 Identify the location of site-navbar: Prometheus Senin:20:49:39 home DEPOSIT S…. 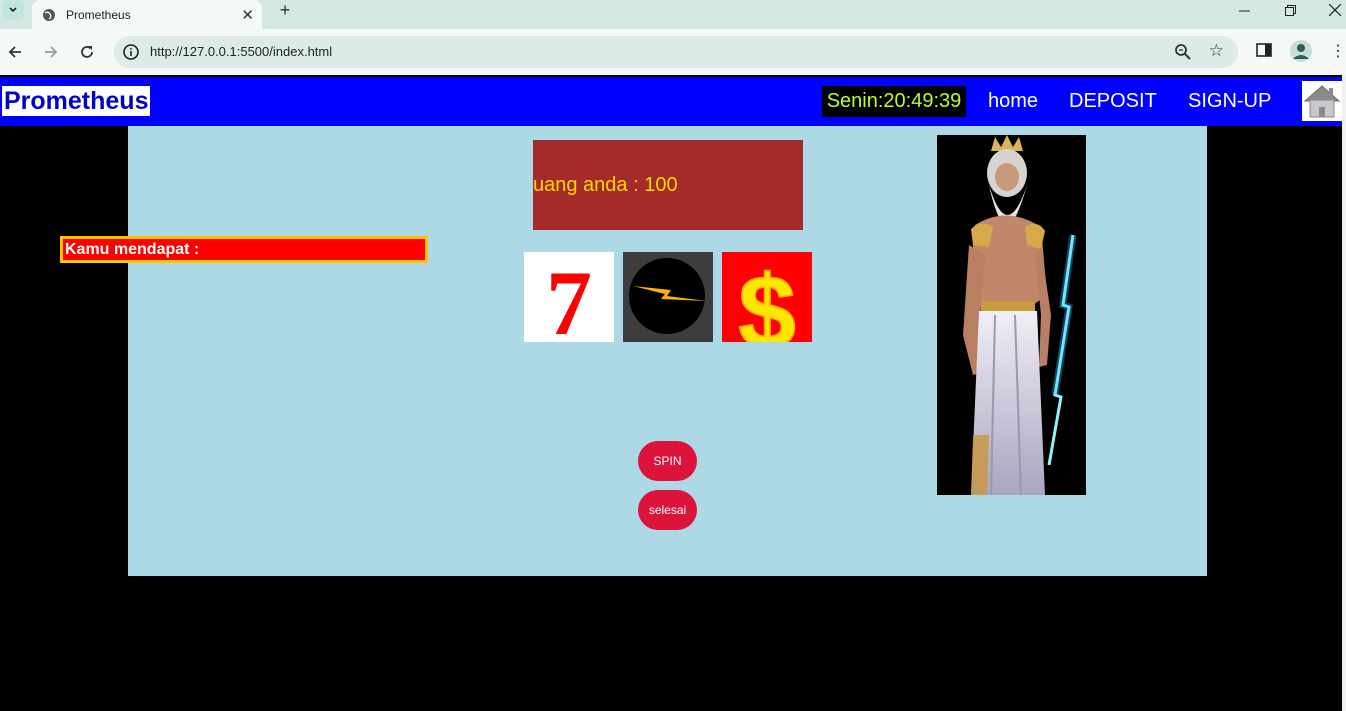
(671, 101).